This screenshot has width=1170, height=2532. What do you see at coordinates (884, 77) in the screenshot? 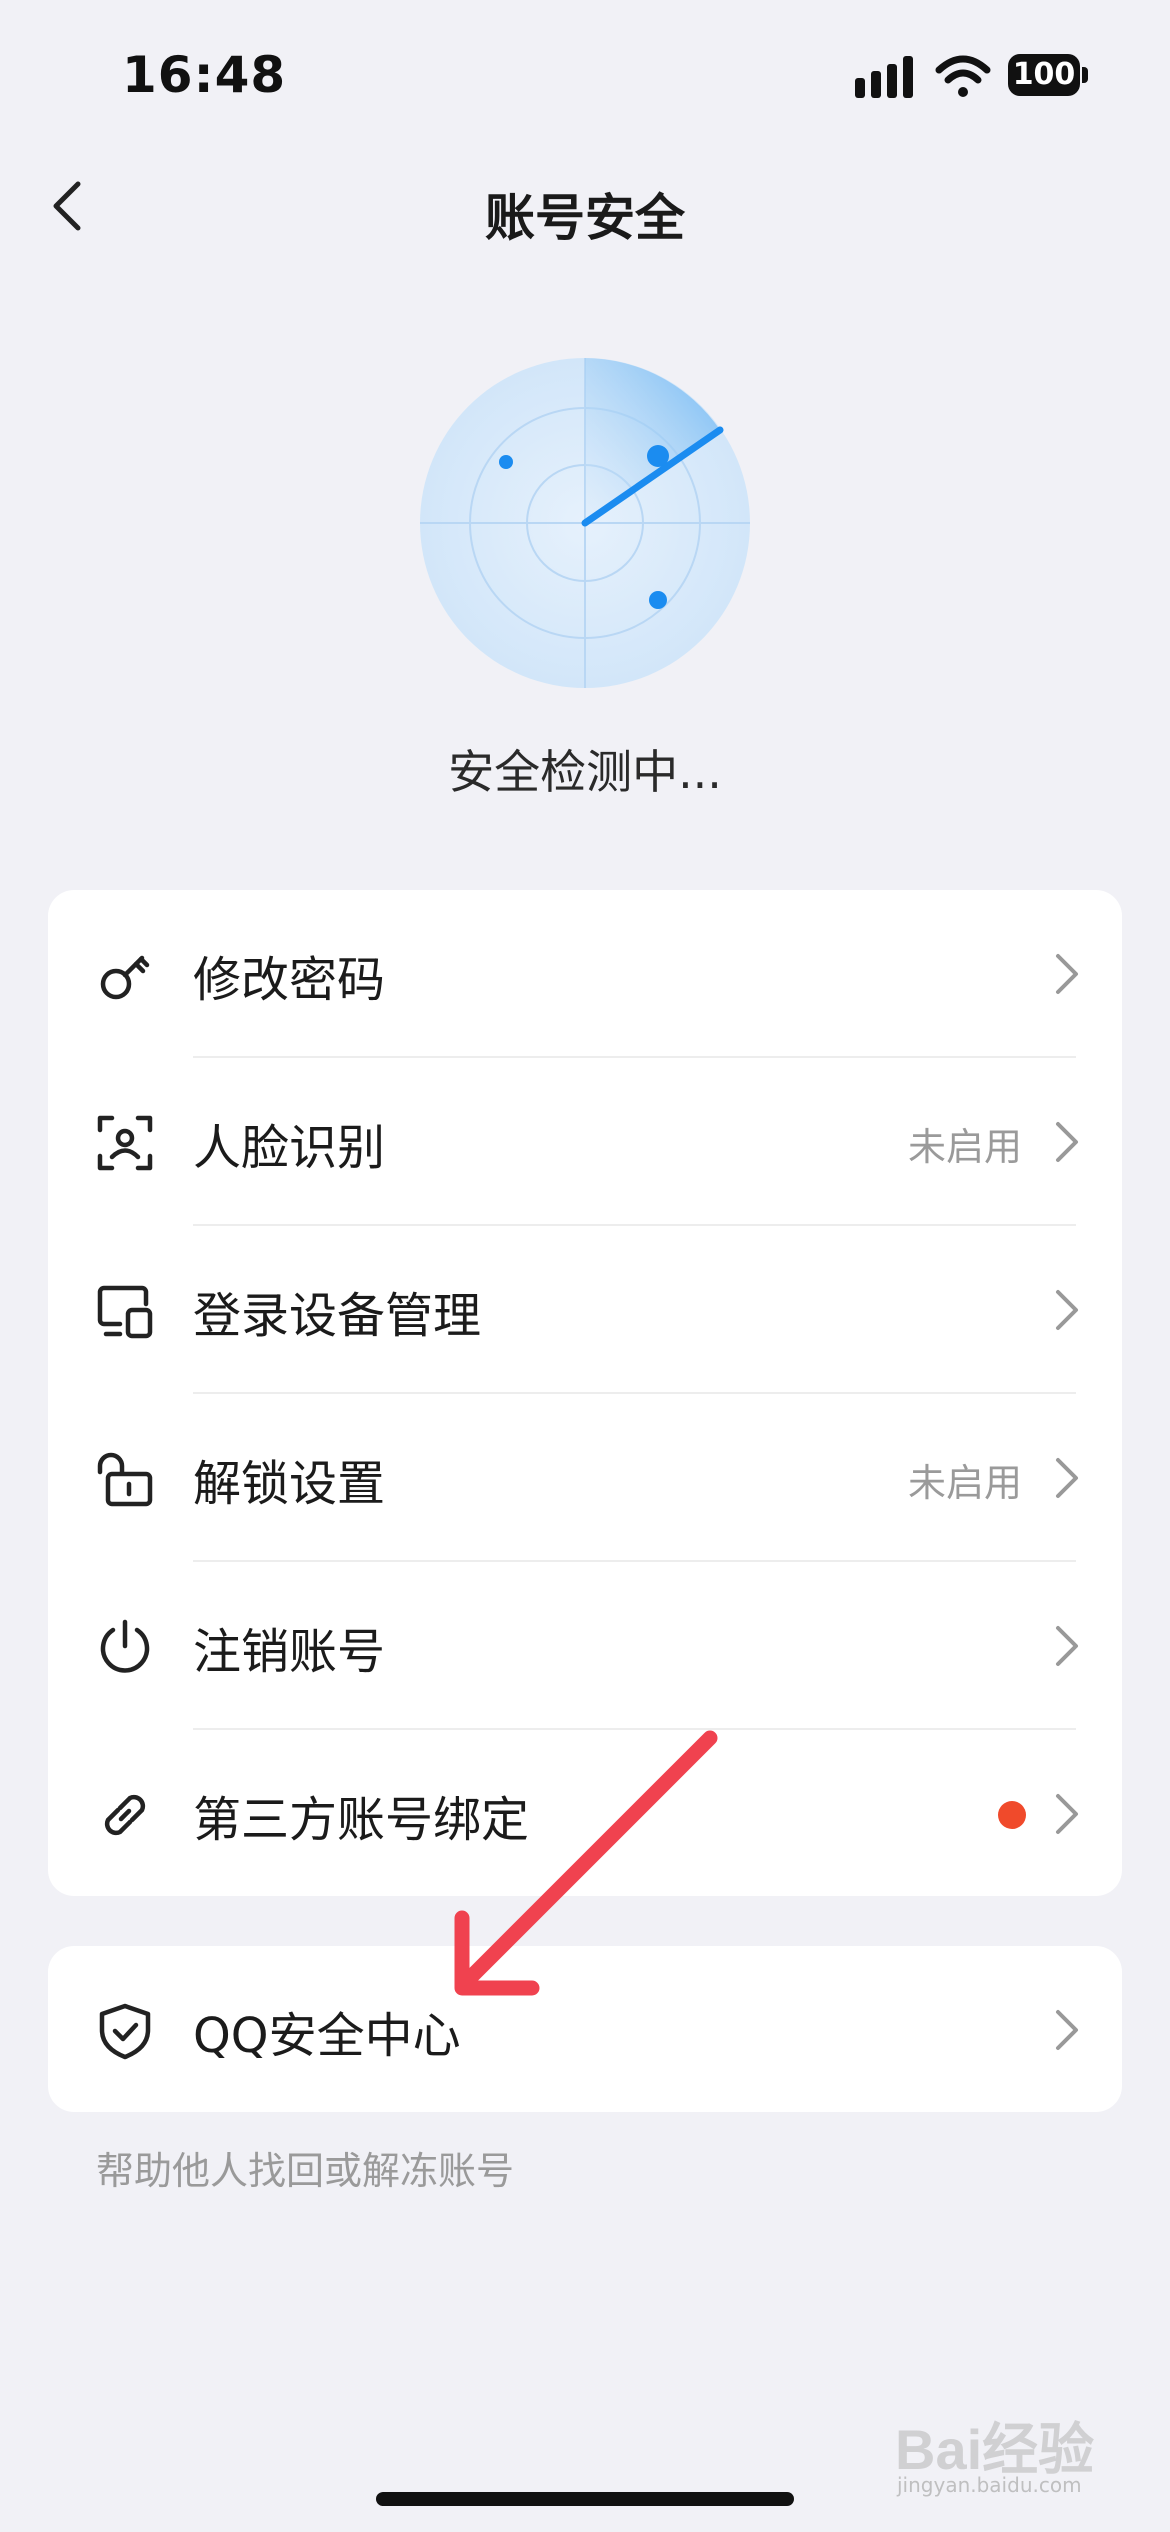
I see `cellular-signal-icon` at bounding box center [884, 77].